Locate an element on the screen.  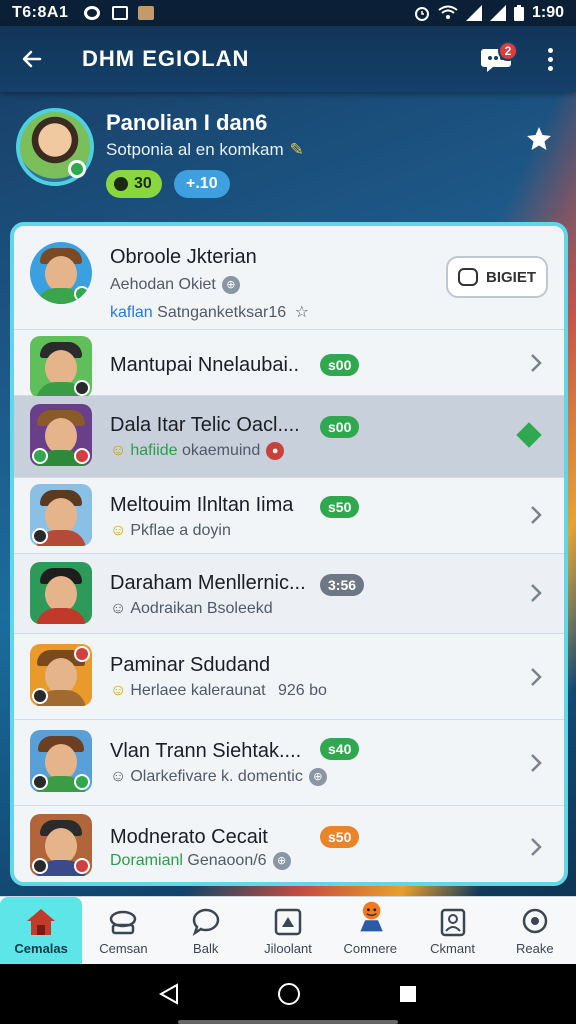
sub-text: Herlaee kaleraunat is located at coordinates (198, 690).